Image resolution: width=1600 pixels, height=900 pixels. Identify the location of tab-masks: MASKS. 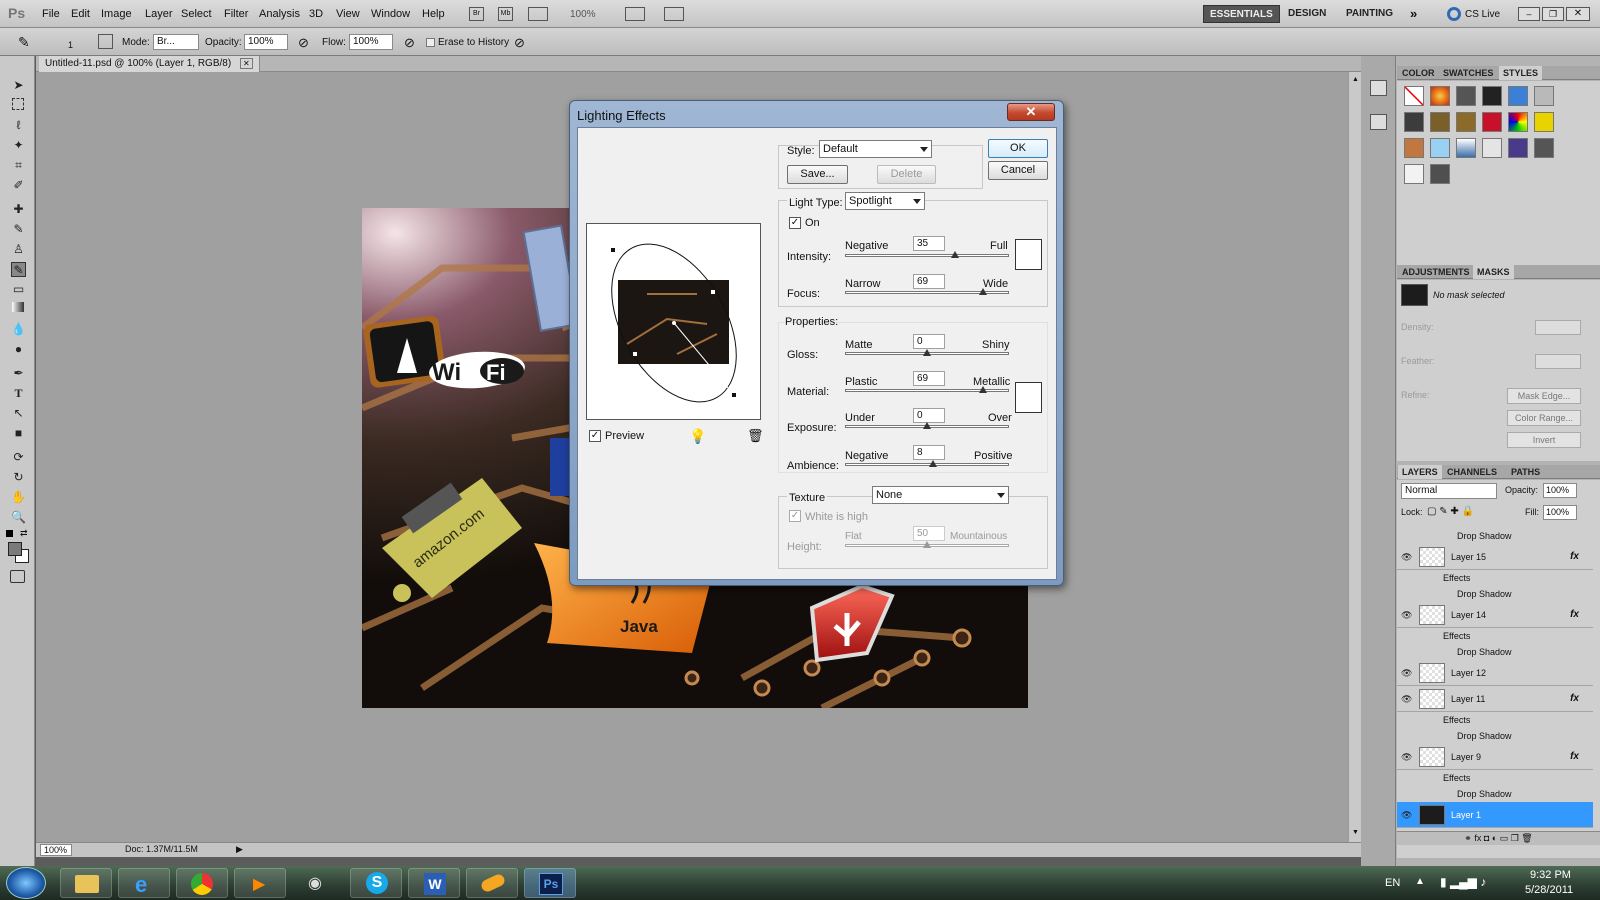
(1493, 272).